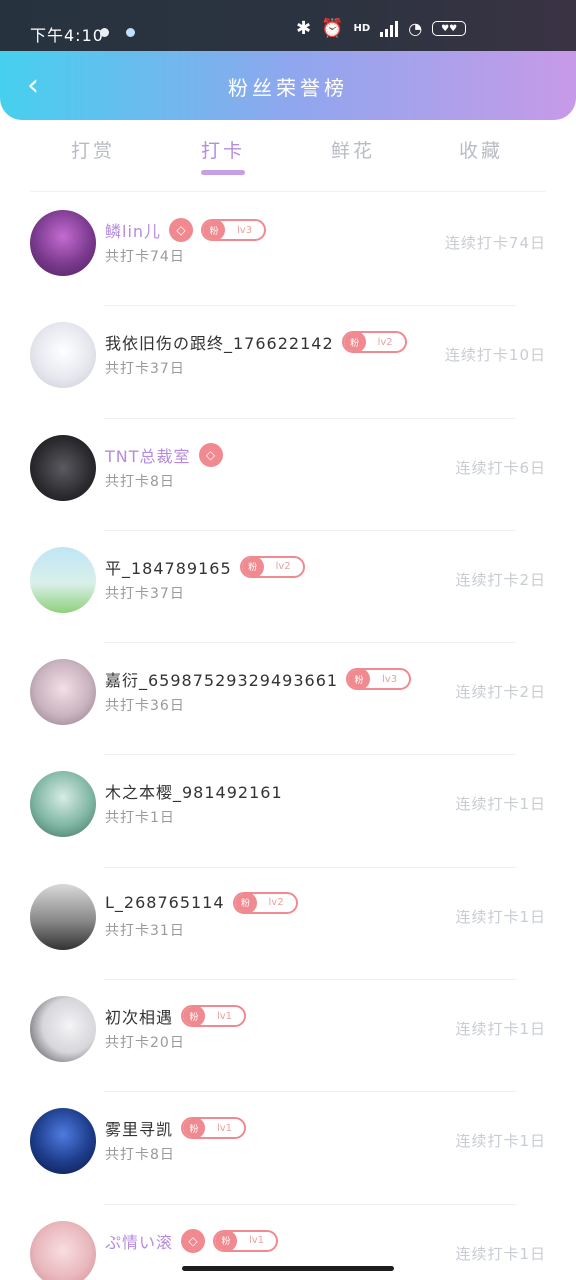  I want to click on status-icons: ✱ ⏰ HD ◔ ♥♥, so click(381, 28).